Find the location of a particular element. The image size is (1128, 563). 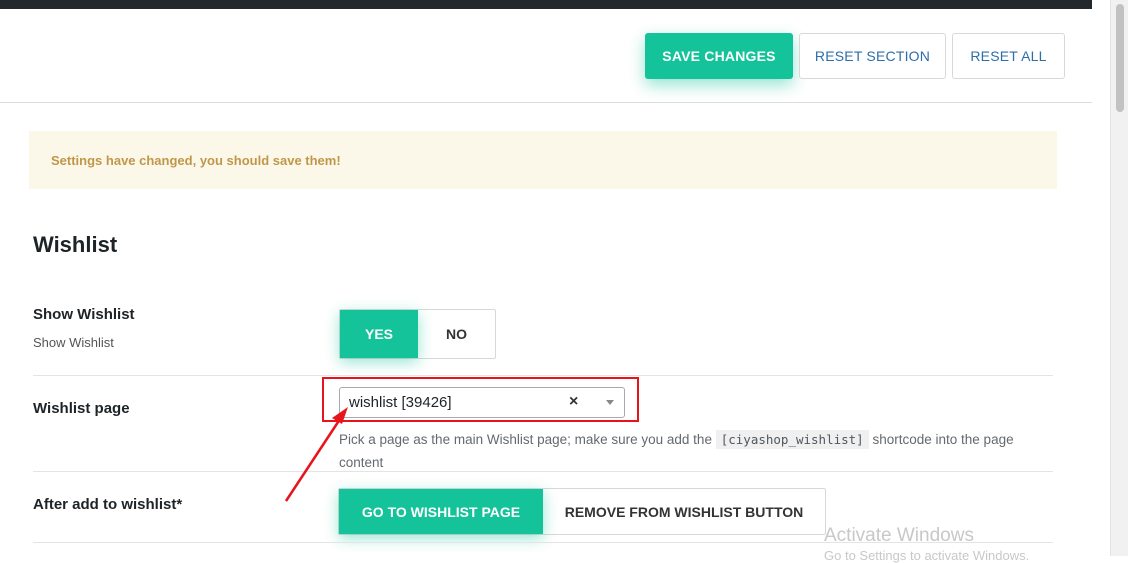

save-changes-button: SAVE CHANGES is located at coordinates (719, 56).